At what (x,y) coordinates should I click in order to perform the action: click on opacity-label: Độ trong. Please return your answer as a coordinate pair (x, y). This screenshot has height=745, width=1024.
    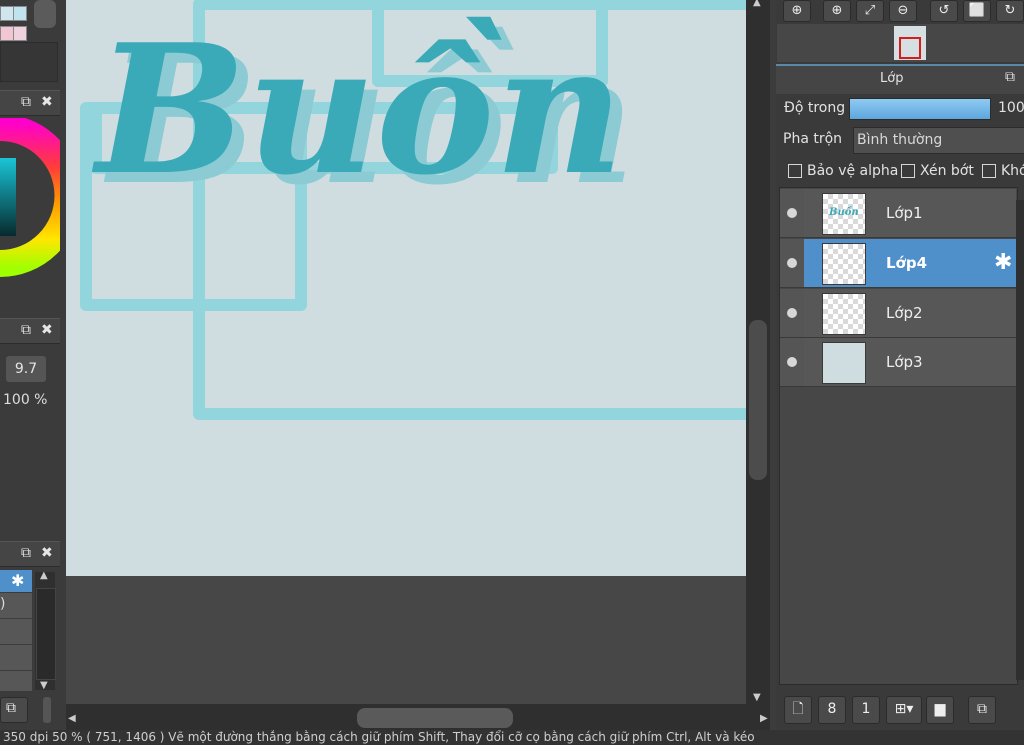
    Looking at the image, I should click on (815, 108).